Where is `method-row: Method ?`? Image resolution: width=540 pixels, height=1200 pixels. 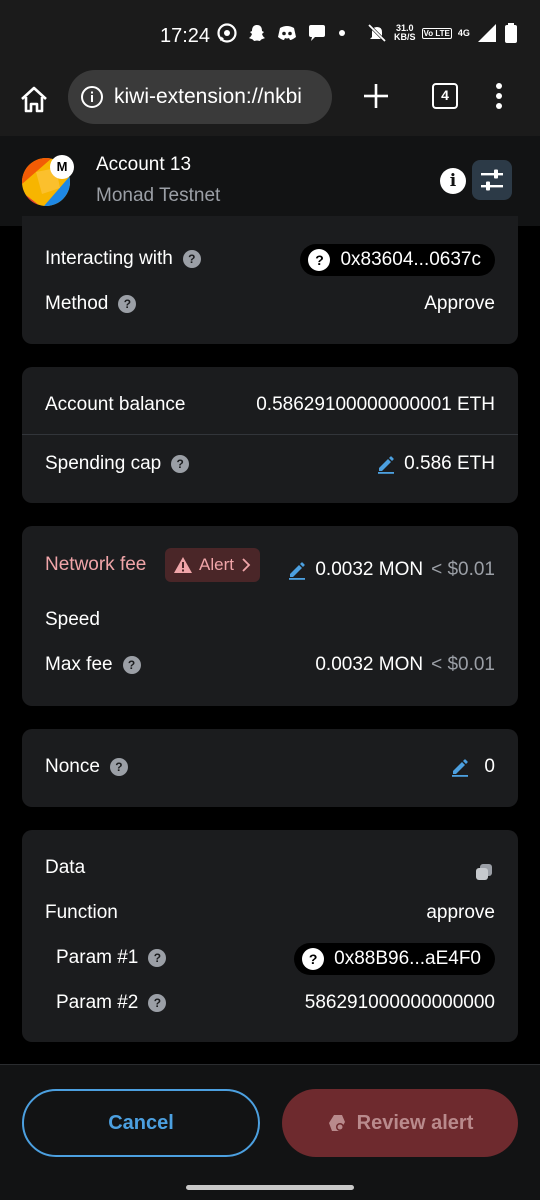
method-row: Method ? is located at coordinates (91, 304).